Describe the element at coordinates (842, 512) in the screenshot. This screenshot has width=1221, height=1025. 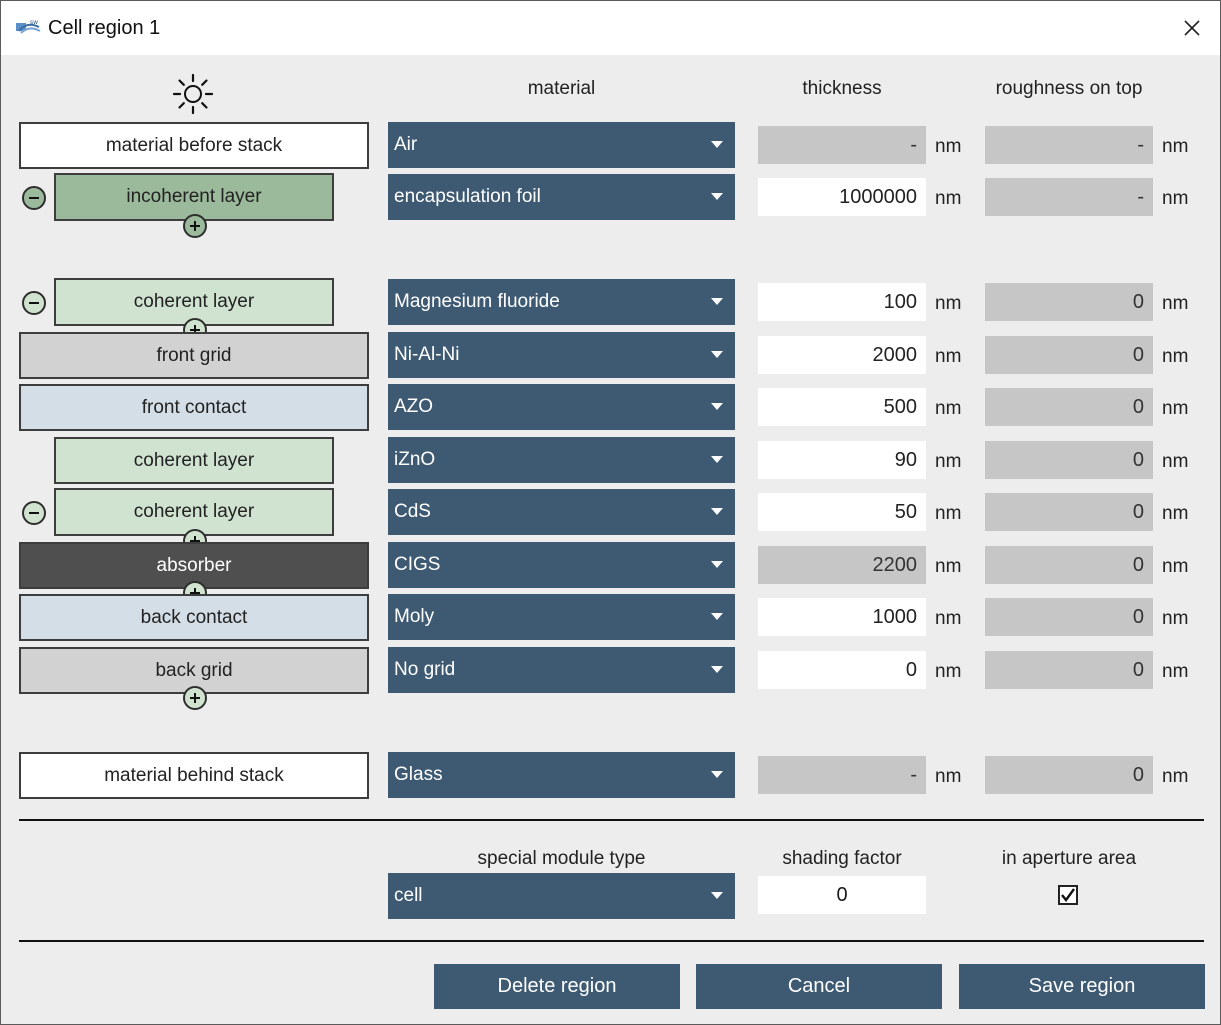
I see `thickness-field: 50` at that location.